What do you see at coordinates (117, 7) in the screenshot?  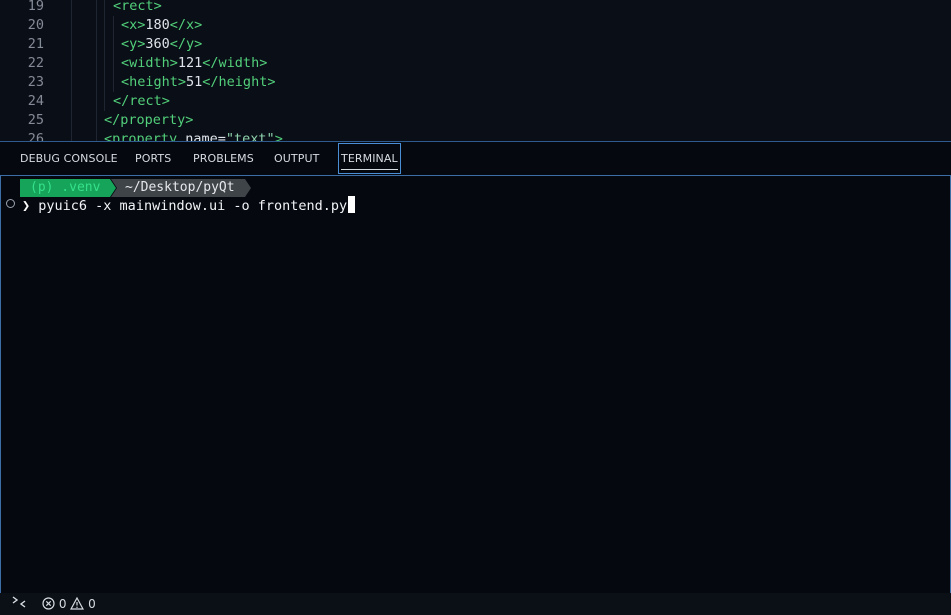 I see `xml-tag-token: <` at bounding box center [117, 7].